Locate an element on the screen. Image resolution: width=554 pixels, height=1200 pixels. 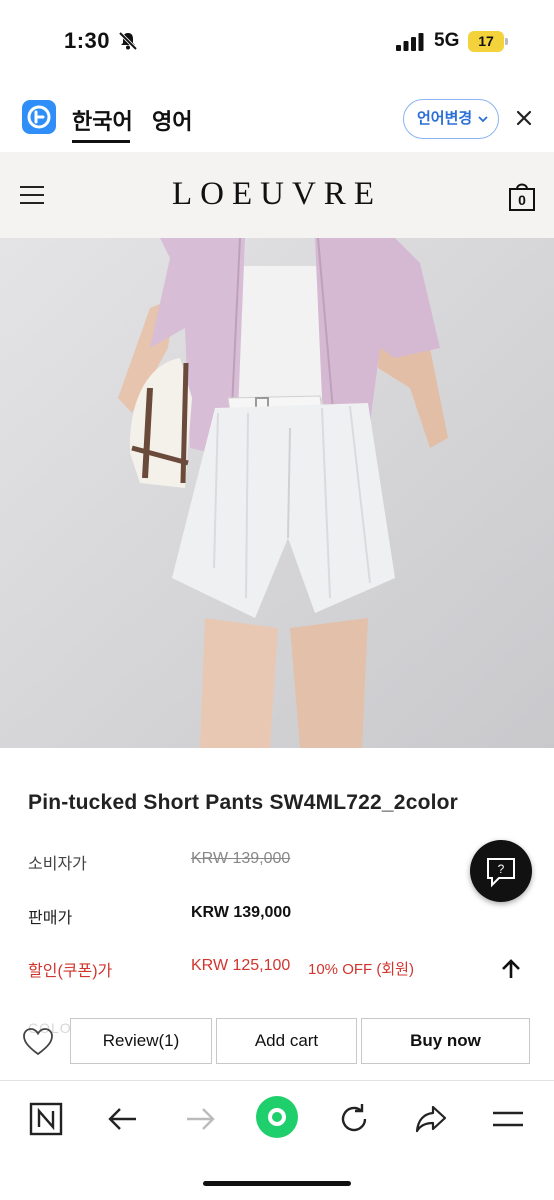
chat-help-button: ? is located at coordinates (501, 871).